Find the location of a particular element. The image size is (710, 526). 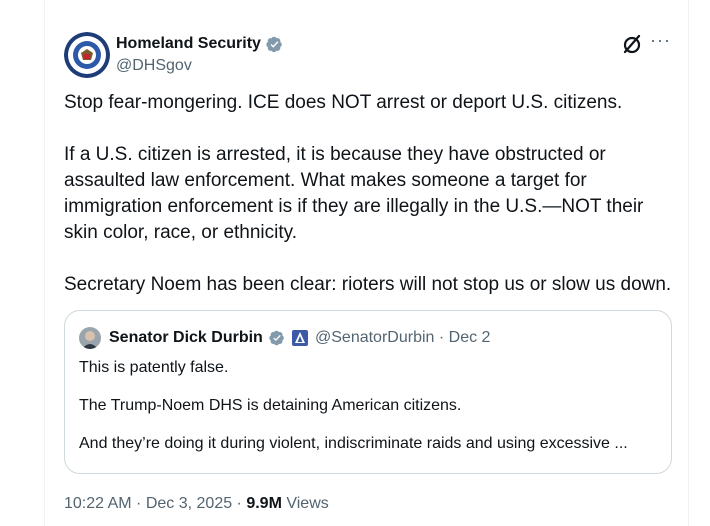

tweet-time: 10:22 AM is located at coordinates (98, 503).